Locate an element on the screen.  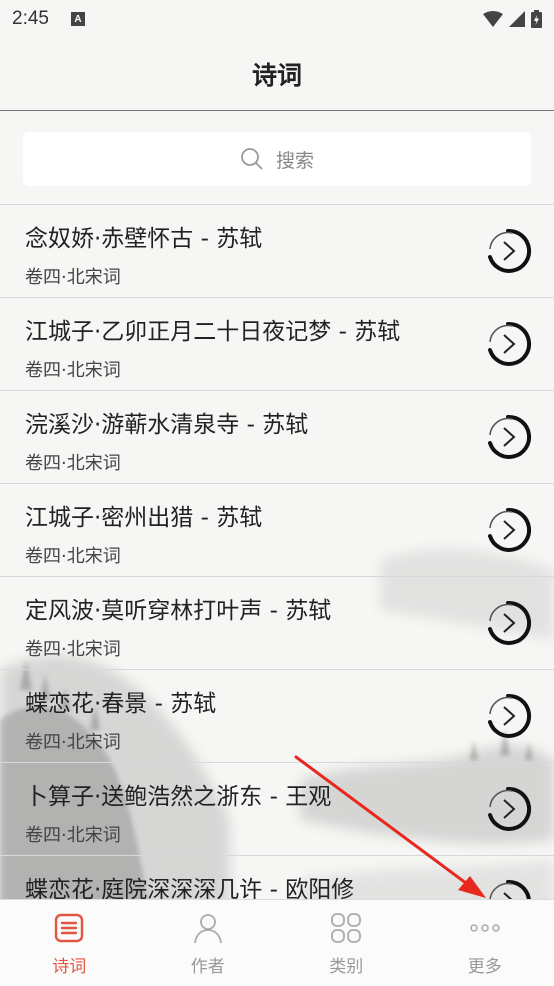
tab-categories: 类别 is located at coordinates (346, 943).